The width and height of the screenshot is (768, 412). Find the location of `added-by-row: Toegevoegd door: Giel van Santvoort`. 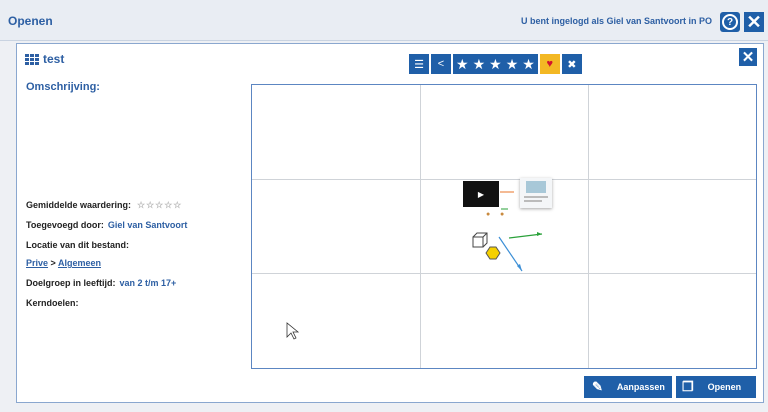

added-by-row: Toegevoegd door: Giel van Santvoort is located at coordinates (106, 225).